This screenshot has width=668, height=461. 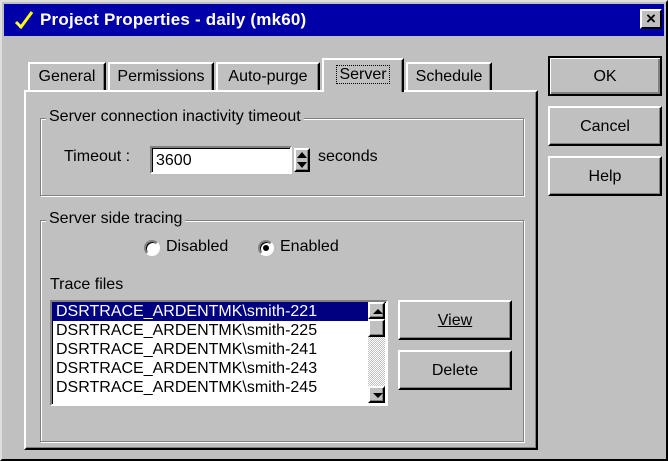 I want to click on close-button: ×, so click(x=651, y=19).